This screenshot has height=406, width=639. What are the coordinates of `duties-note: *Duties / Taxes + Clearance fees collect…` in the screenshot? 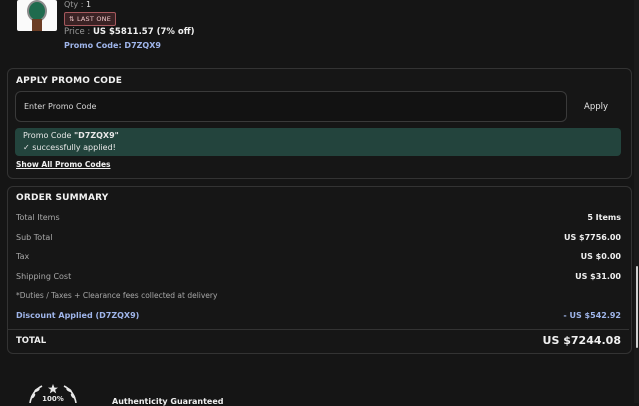 It's located at (117, 295).